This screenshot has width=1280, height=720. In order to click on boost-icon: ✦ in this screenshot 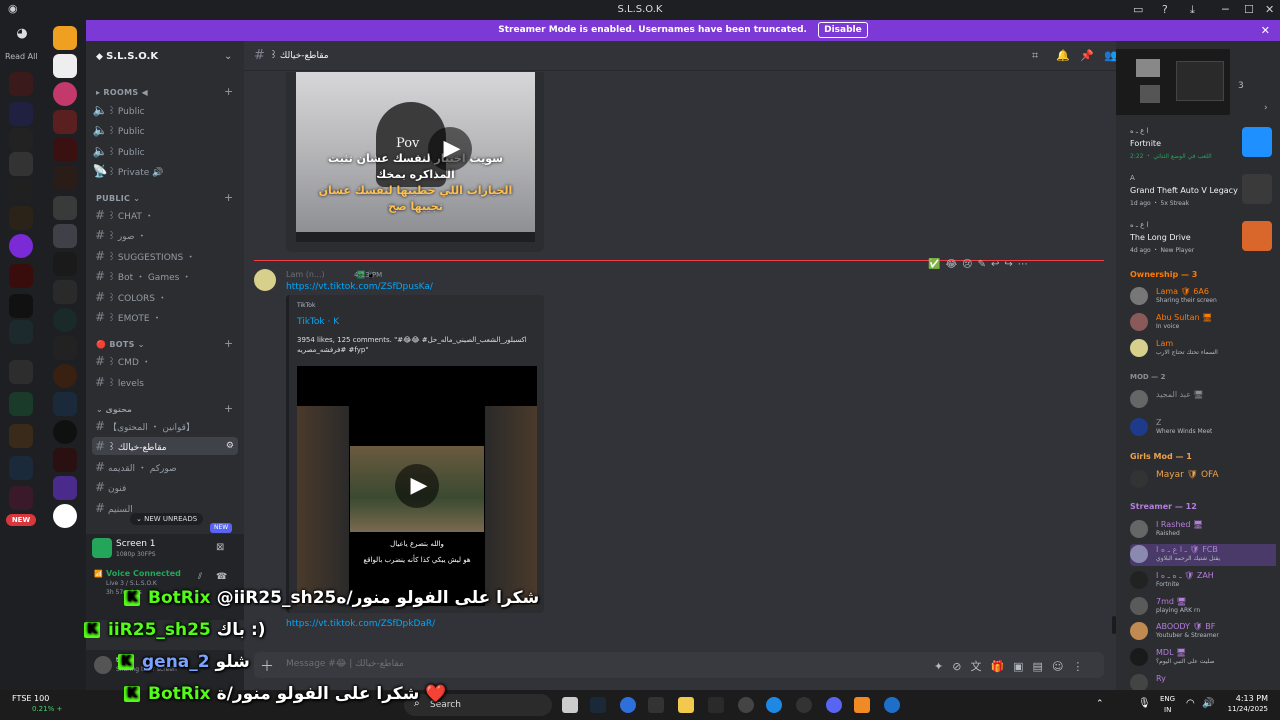, I will do `click(943, 666)`.